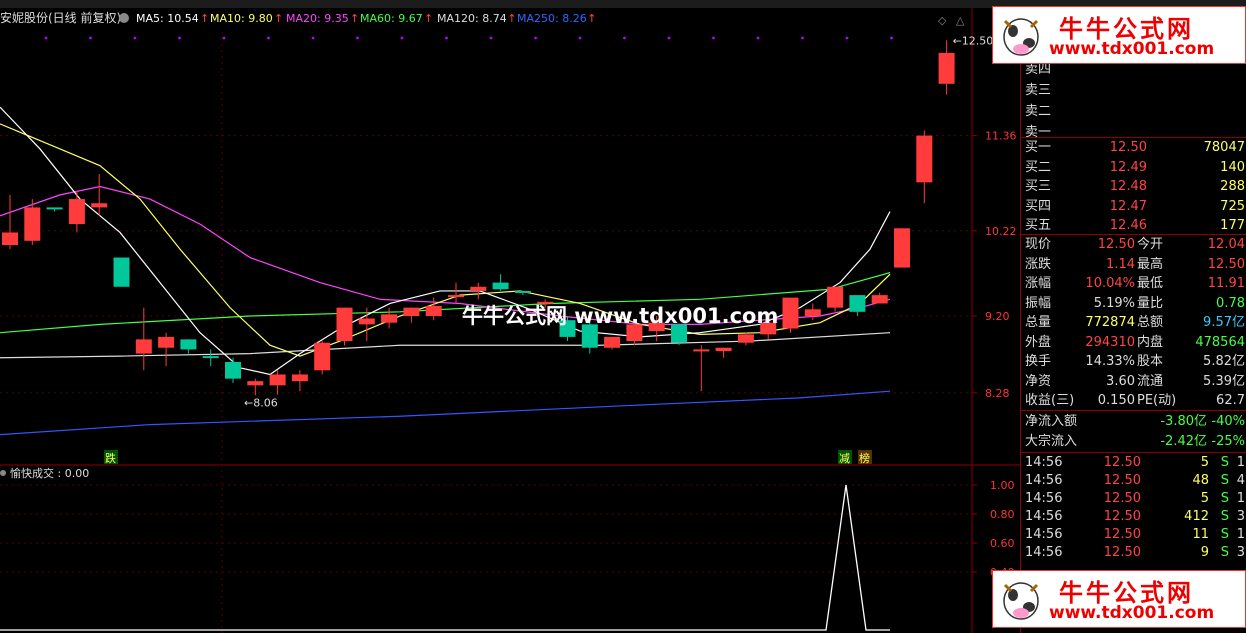  I want to click on sell-row: 卖二, so click(1133, 111).